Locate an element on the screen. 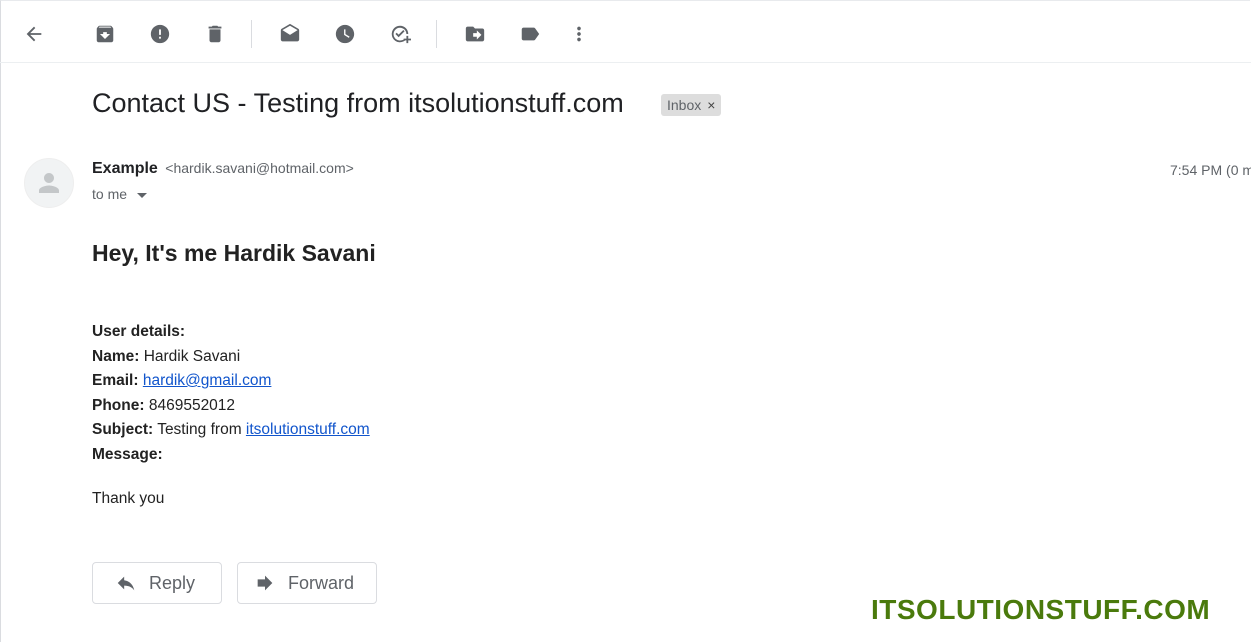 The height and width of the screenshot is (643, 1251). chevron-down-icon is located at coordinates (142, 195).